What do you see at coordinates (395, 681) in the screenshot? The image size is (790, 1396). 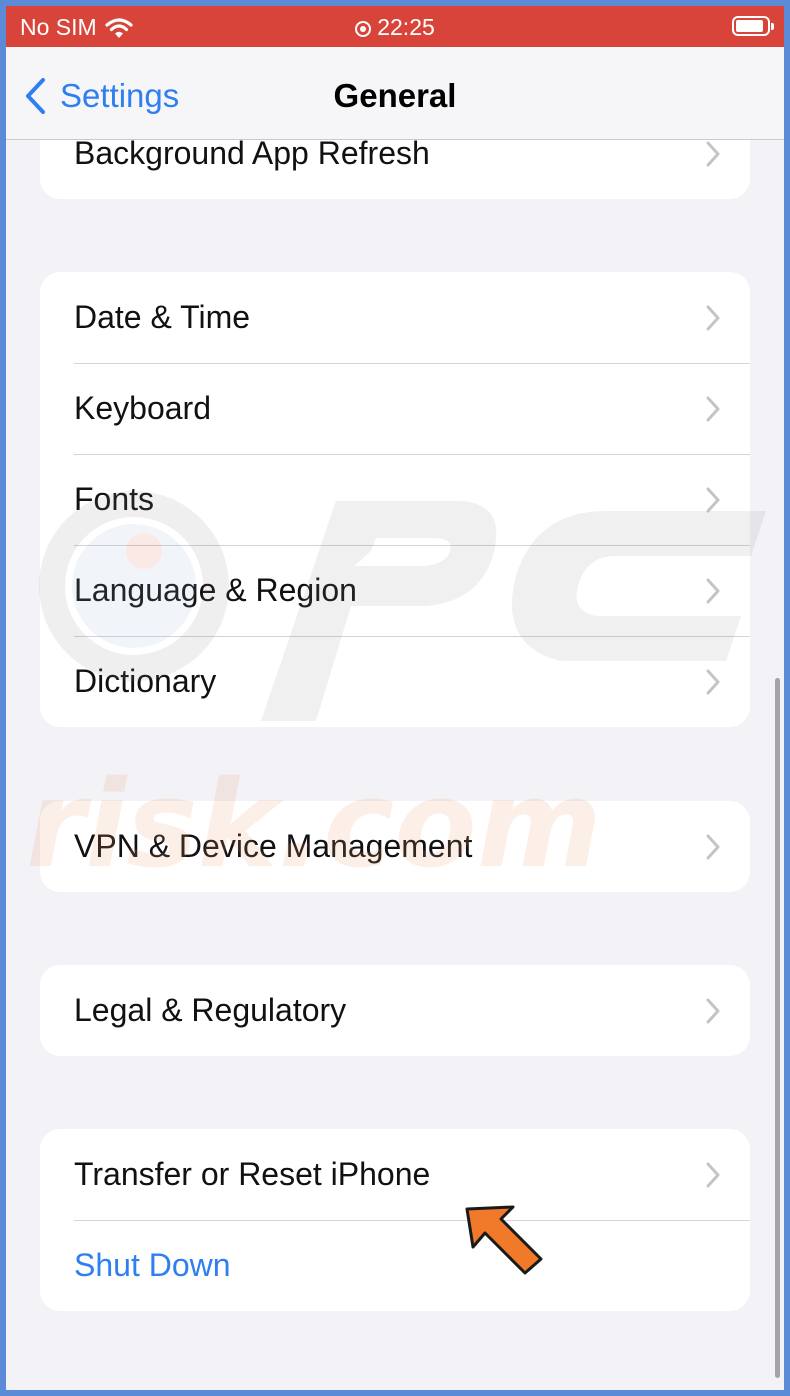 I see `row-dictionary: Dictionary` at bounding box center [395, 681].